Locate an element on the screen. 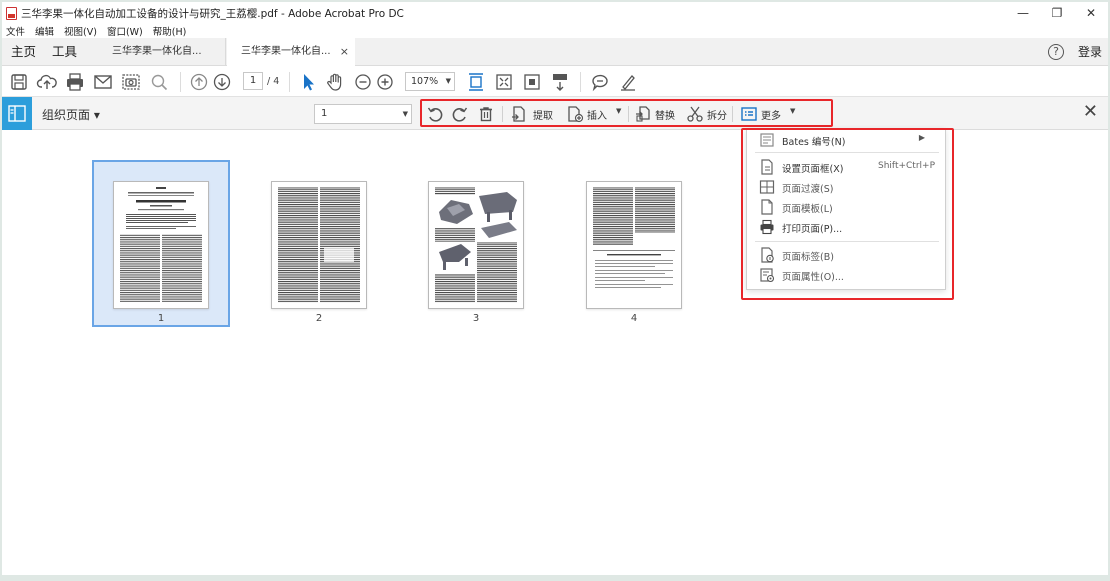 This screenshot has width=1110, height=581. snapshot-icon is located at coordinates (131, 82).